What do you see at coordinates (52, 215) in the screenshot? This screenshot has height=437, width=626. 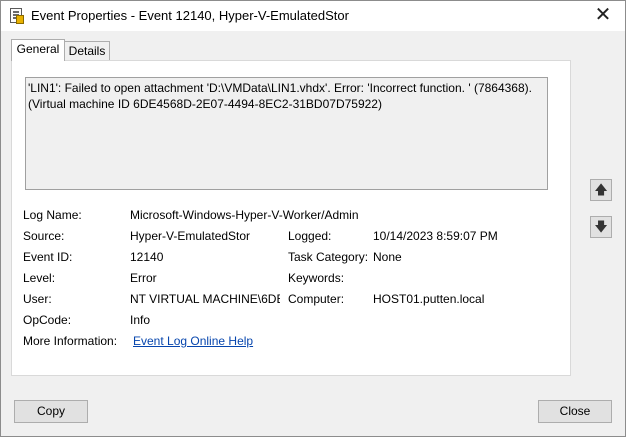 I see `log-name-label: Log Name:` at bounding box center [52, 215].